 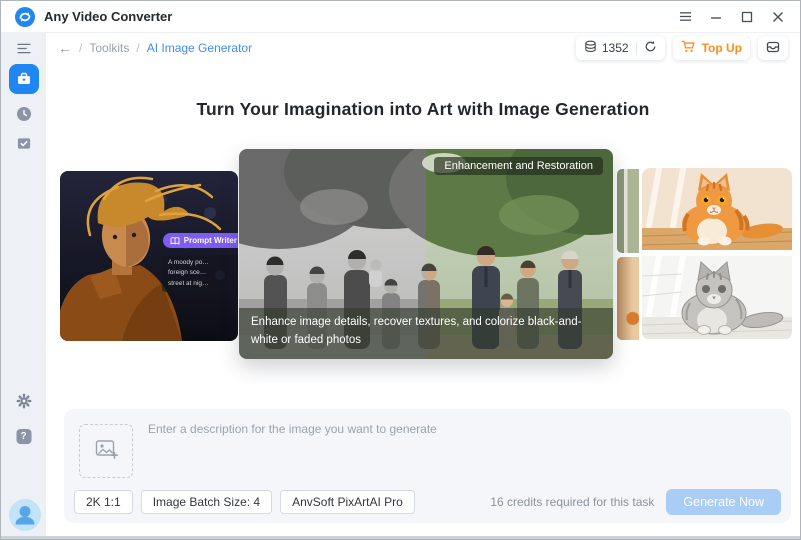 I want to click on credits-count: 1352, so click(x=615, y=48).